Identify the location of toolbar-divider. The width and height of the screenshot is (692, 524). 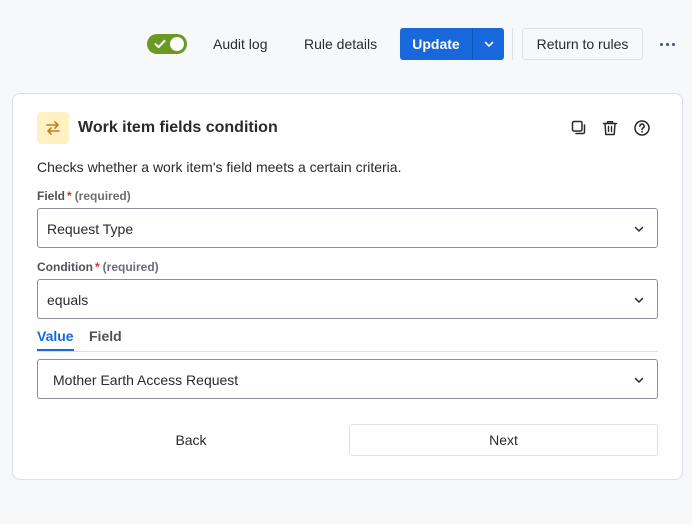
(512, 44).